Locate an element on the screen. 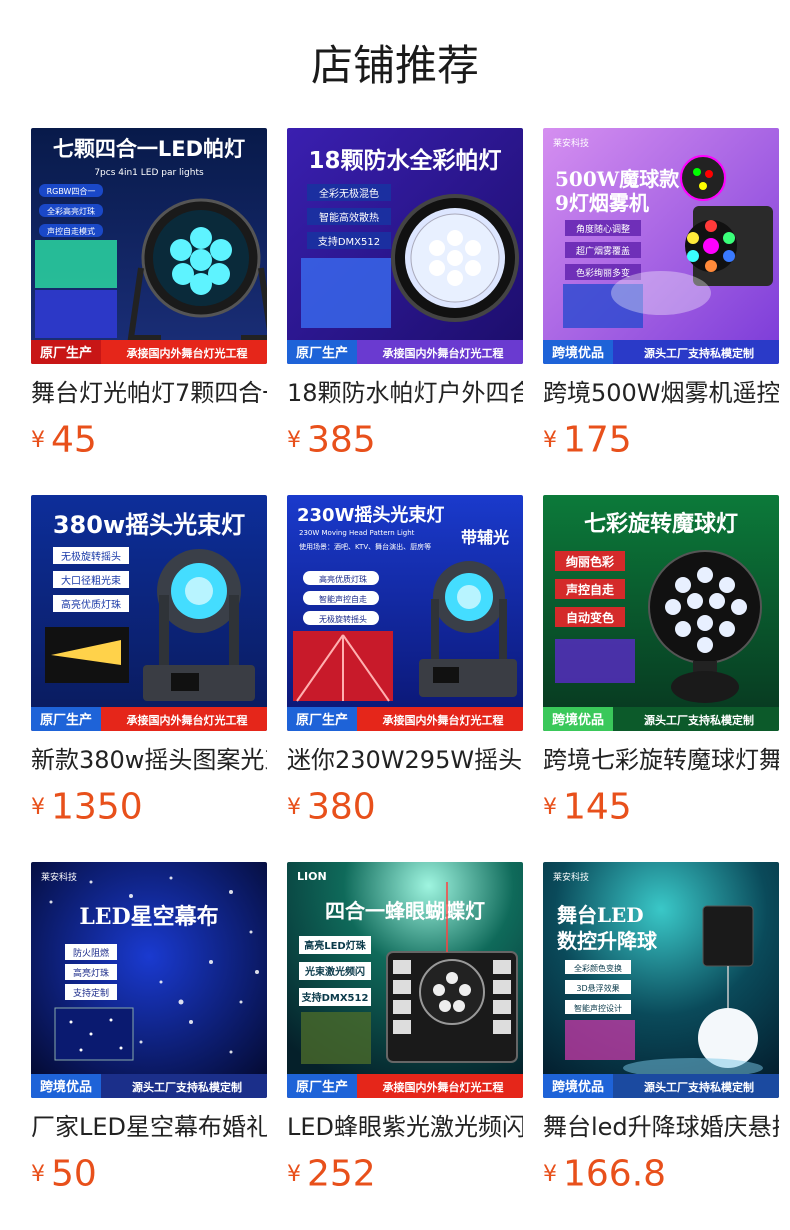 Image resolution: width=790 pixels, height=1230 pixels. product-name: 舞台灯光帕灯7颗四合一LED帕灯 is located at coordinates (149, 393).